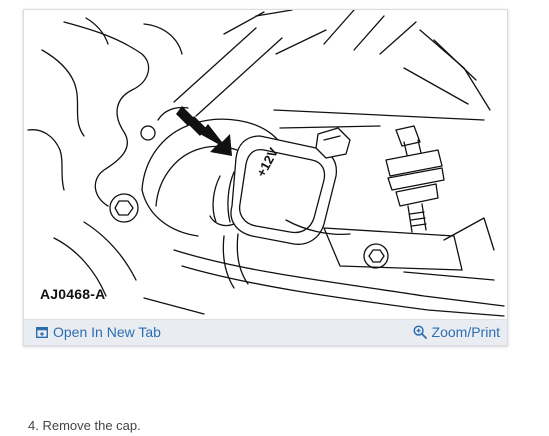 Image resolution: width=549 pixels, height=436 pixels. Describe the element at coordinates (419, 332) in the screenshot. I see `zoom-in-icon` at that location.